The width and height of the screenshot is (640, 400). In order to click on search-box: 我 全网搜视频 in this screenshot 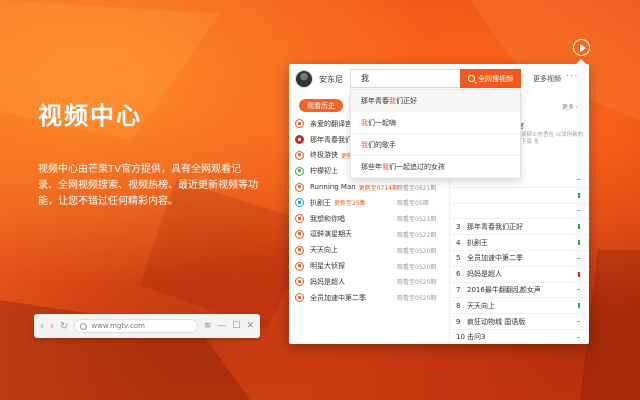, I will do `click(435, 78)`.